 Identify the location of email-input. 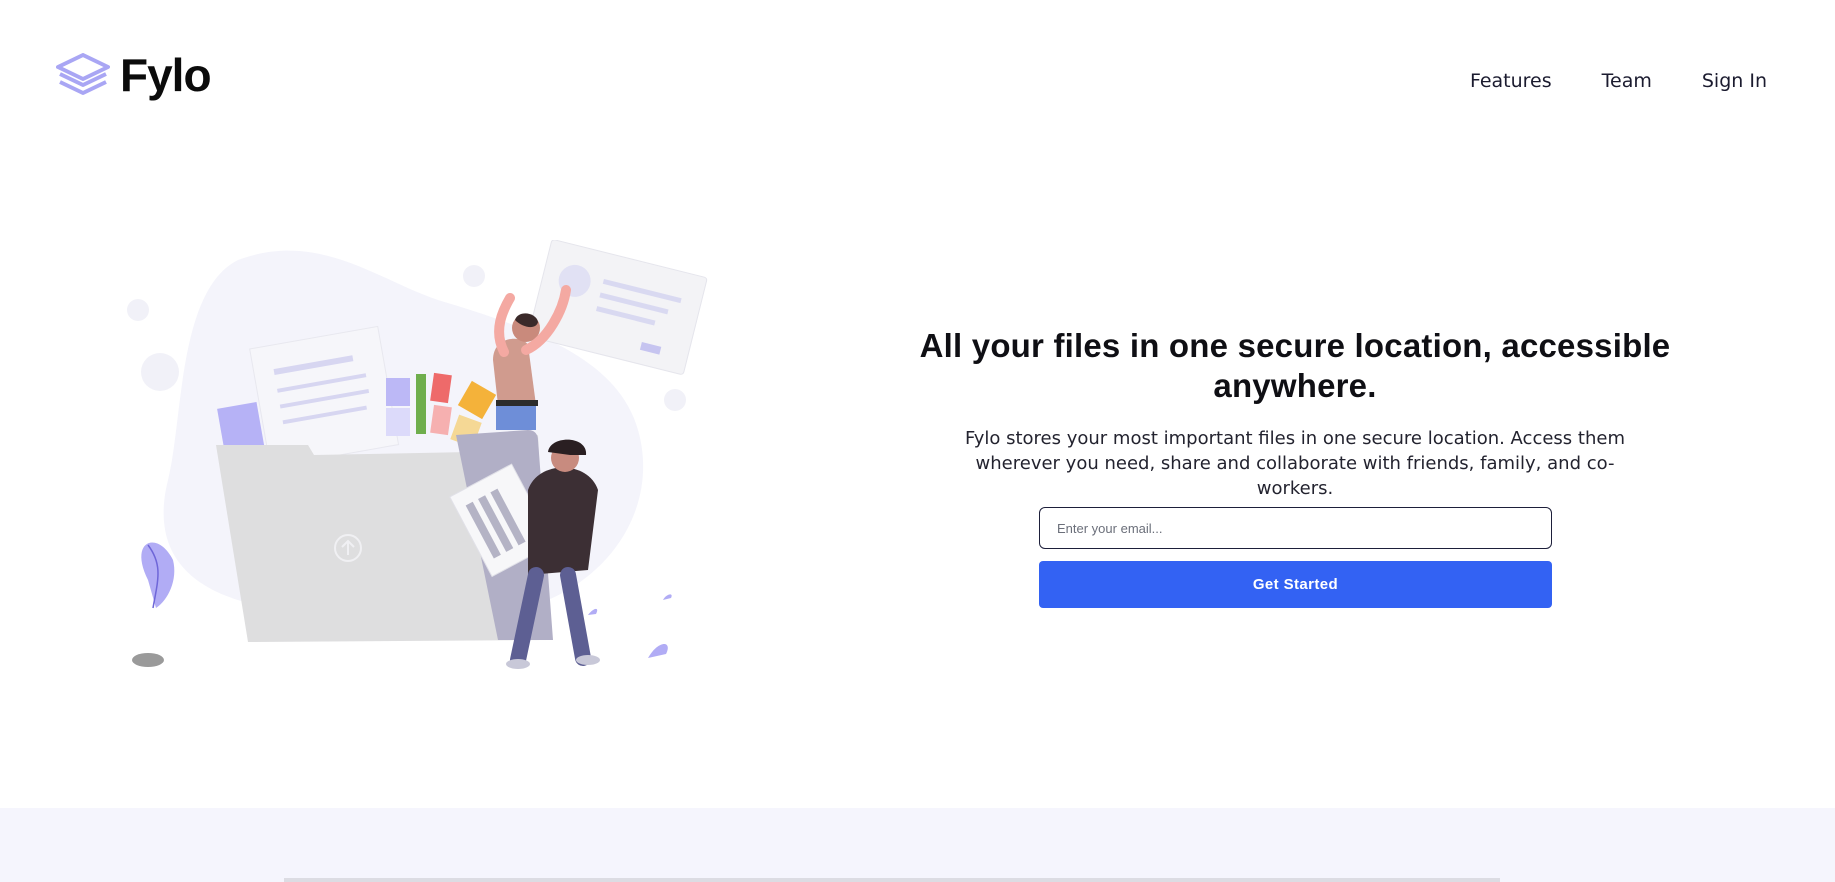
(1295, 528).